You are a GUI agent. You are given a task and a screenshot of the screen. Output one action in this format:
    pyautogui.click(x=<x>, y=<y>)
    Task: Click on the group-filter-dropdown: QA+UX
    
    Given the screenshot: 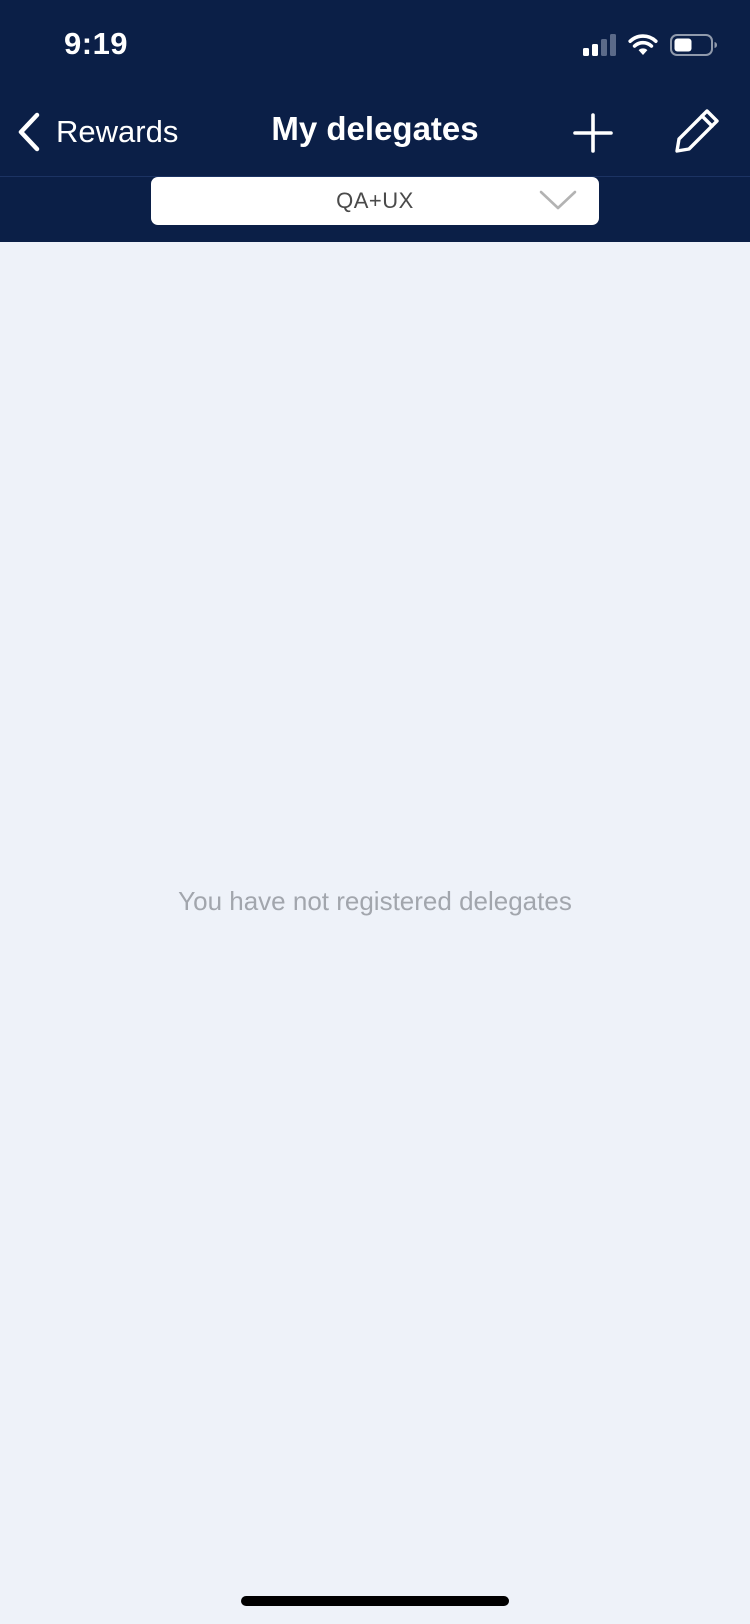 What is the action you would take?
    pyautogui.click(x=375, y=201)
    